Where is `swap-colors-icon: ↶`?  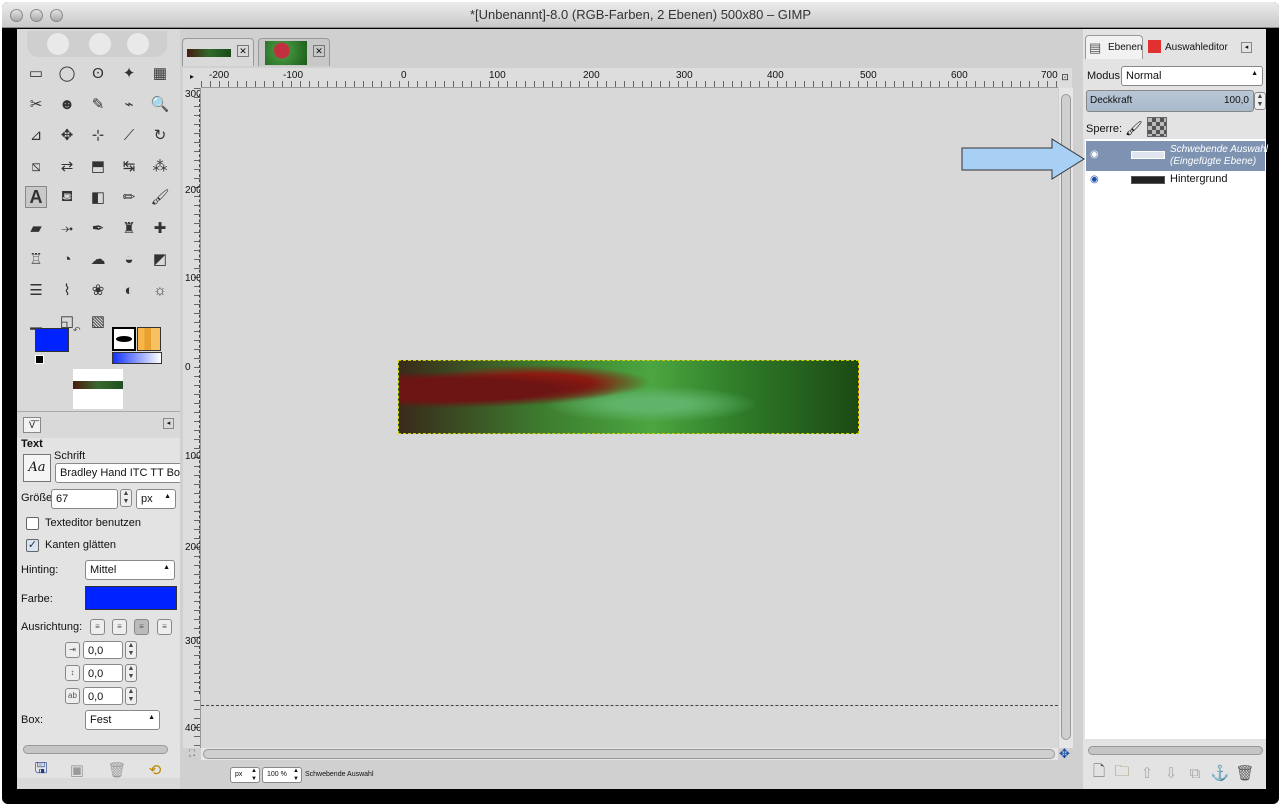 swap-colors-icon: ↶ is located at coordinates (77, 330).